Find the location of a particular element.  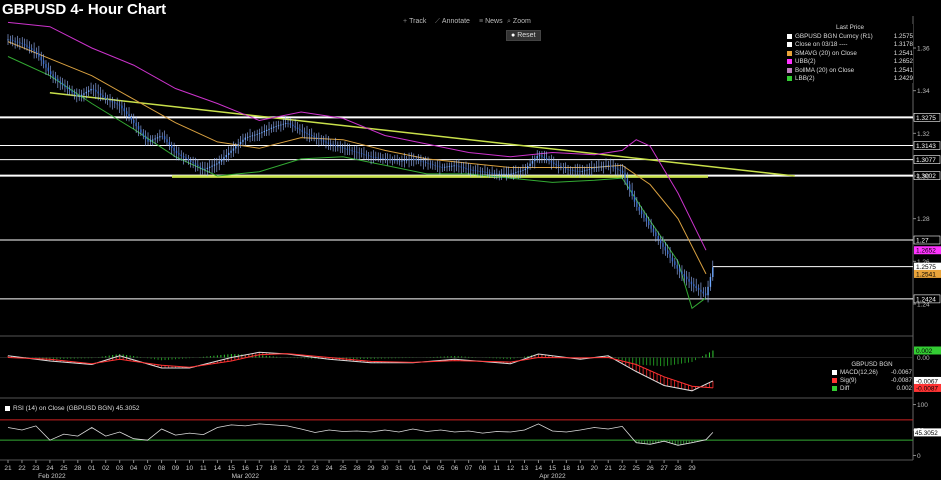

news-button: ≡ News is located at coordinates (491, 21).